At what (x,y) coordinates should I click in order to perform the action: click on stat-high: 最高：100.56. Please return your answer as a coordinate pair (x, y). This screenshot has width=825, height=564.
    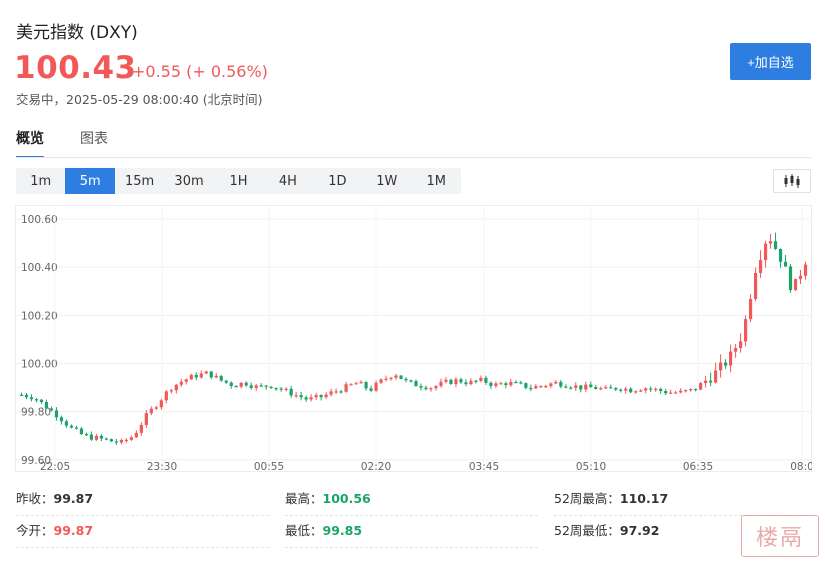
    Looking at the image, I should click on (328, 498).